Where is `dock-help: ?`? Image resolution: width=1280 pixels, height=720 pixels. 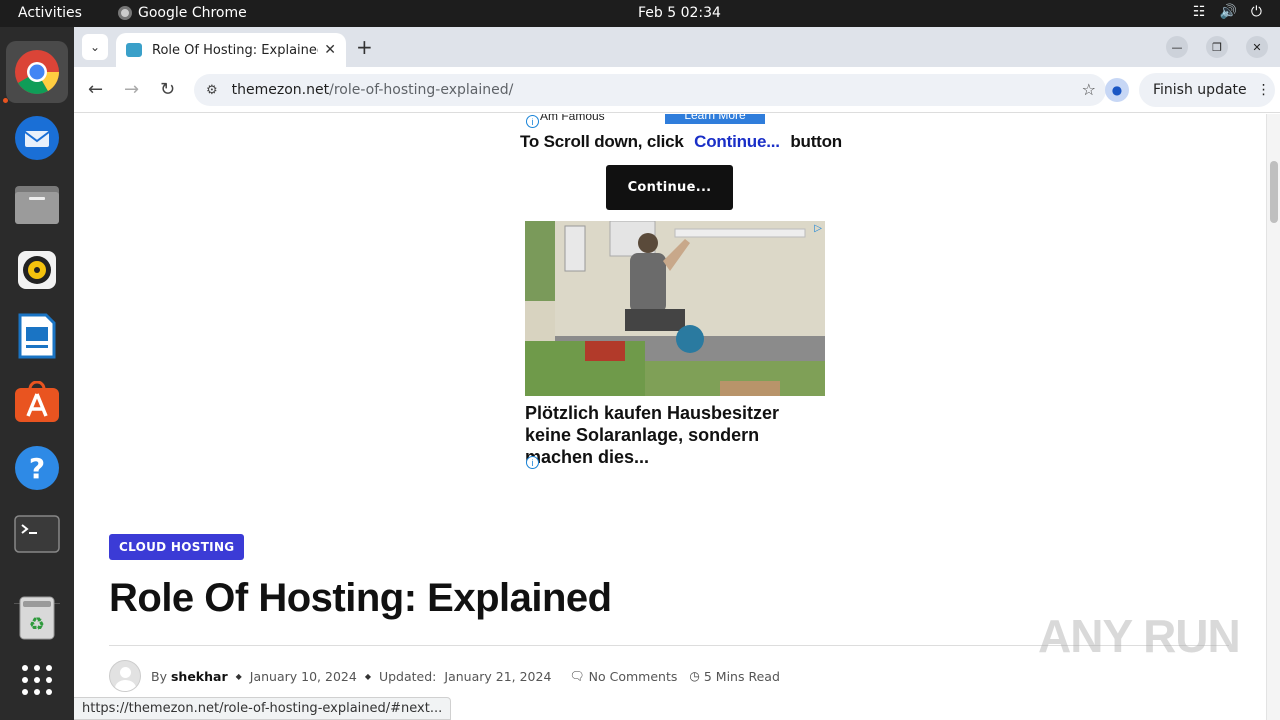 dock-help: ? is located at coordinates (37, 468).